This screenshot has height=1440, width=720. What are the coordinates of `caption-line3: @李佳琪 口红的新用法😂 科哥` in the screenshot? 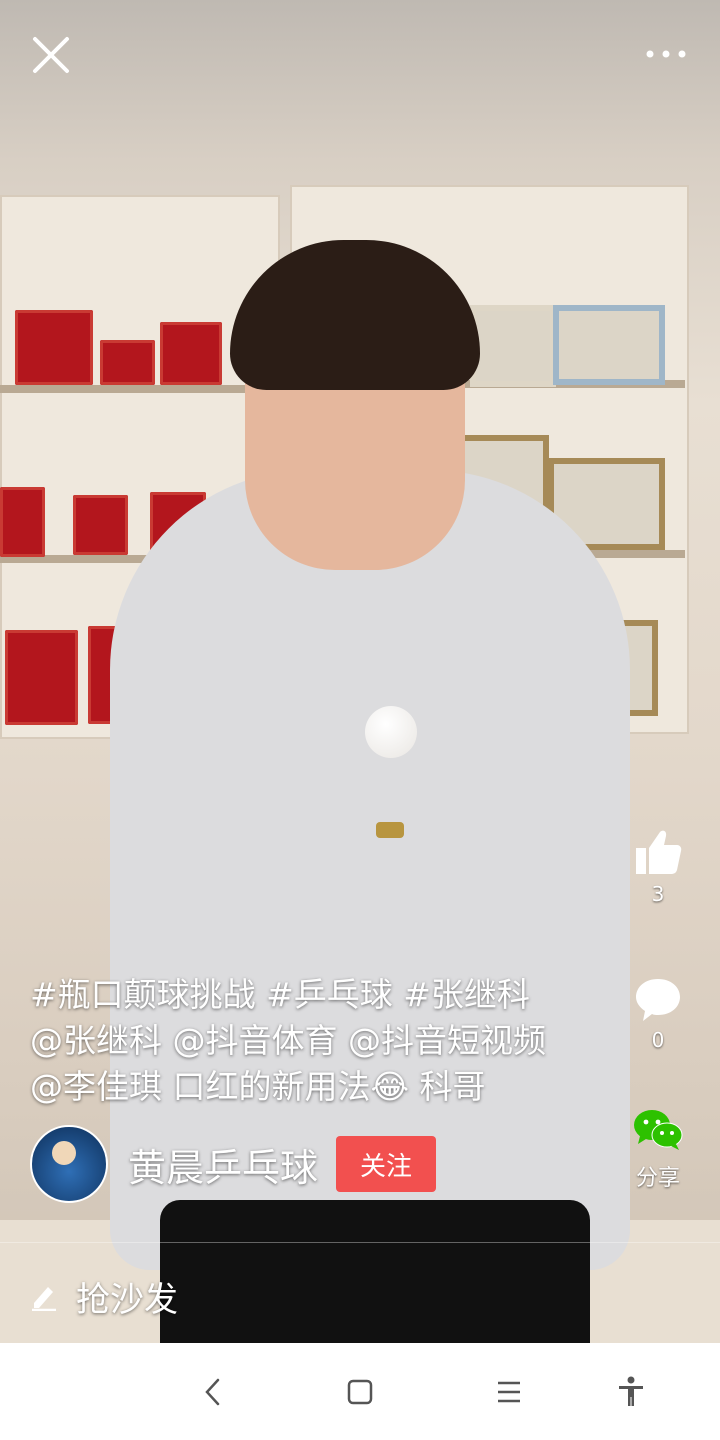 It's located at (320, 1087).